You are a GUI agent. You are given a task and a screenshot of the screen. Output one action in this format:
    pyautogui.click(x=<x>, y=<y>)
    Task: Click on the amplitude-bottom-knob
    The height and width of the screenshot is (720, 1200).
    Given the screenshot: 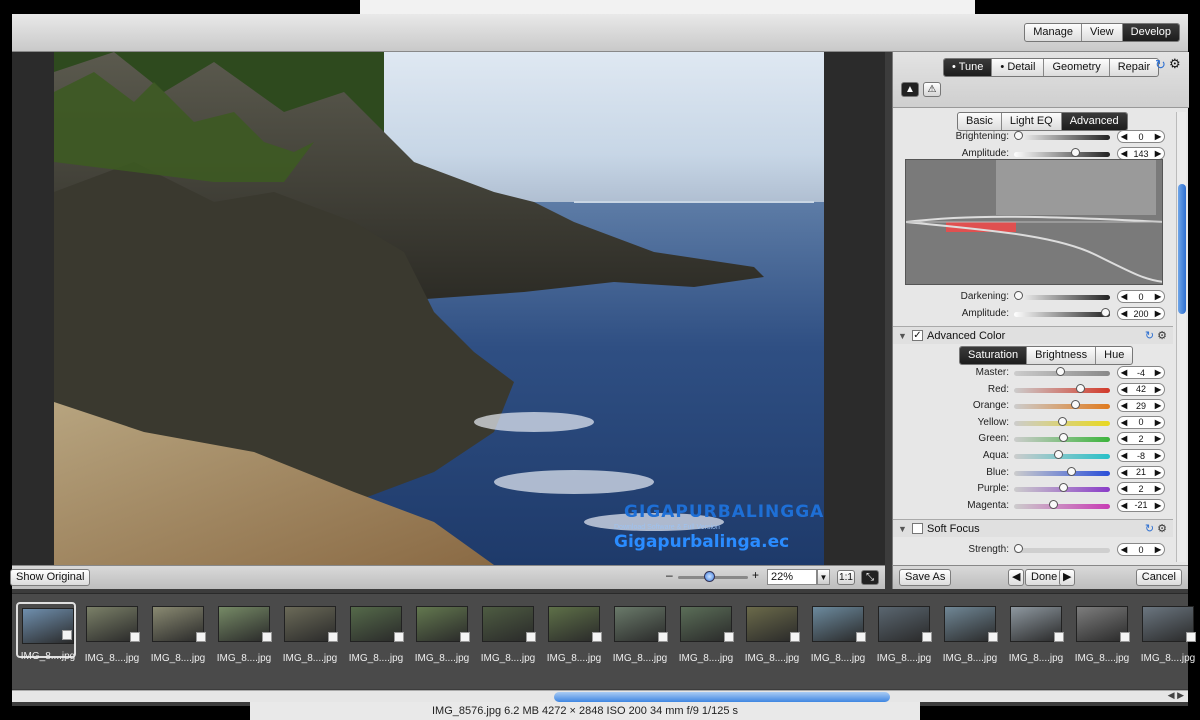 What is the action you would take?
    pyautogui.click(x=1105, y=312)
    